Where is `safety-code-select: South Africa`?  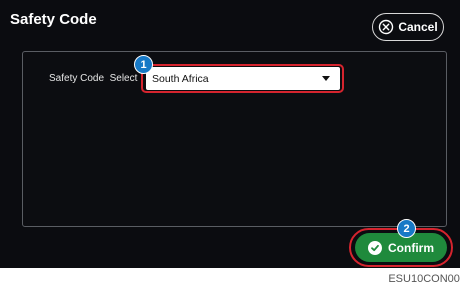
safety-code-select: South Africa is located at coordinates (243, 78).